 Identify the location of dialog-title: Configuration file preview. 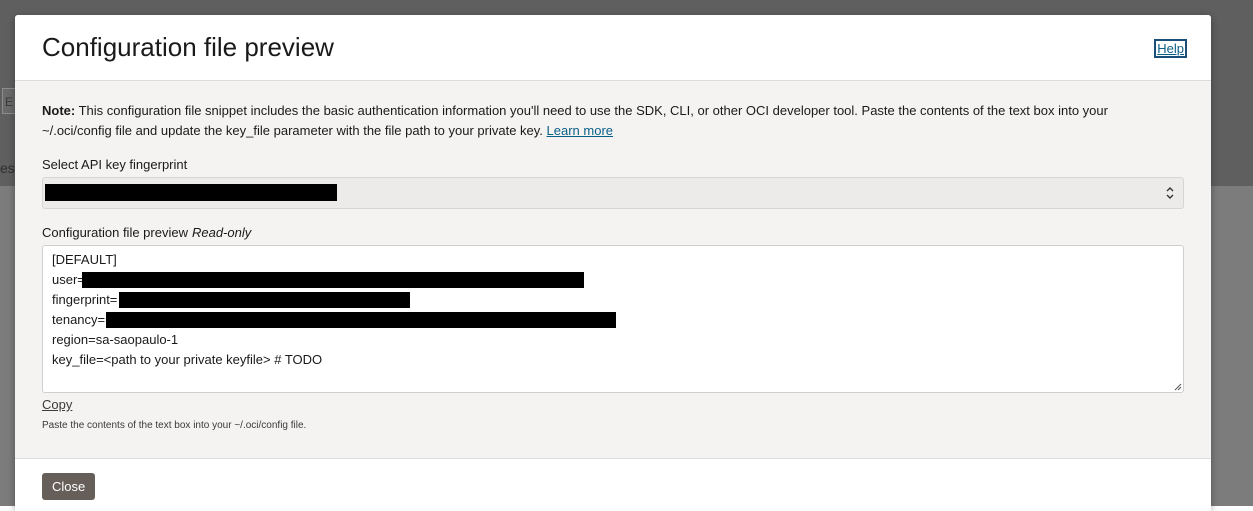
(188, 47).